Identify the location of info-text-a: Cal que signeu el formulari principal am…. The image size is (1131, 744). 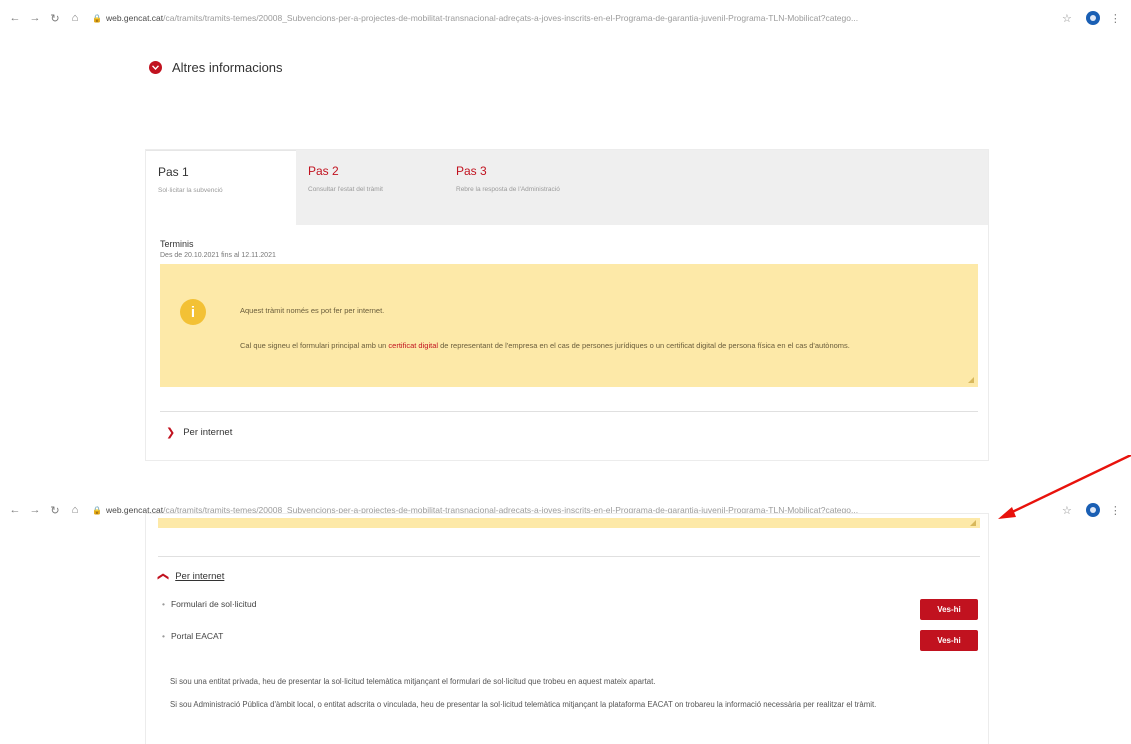
(314, 345).